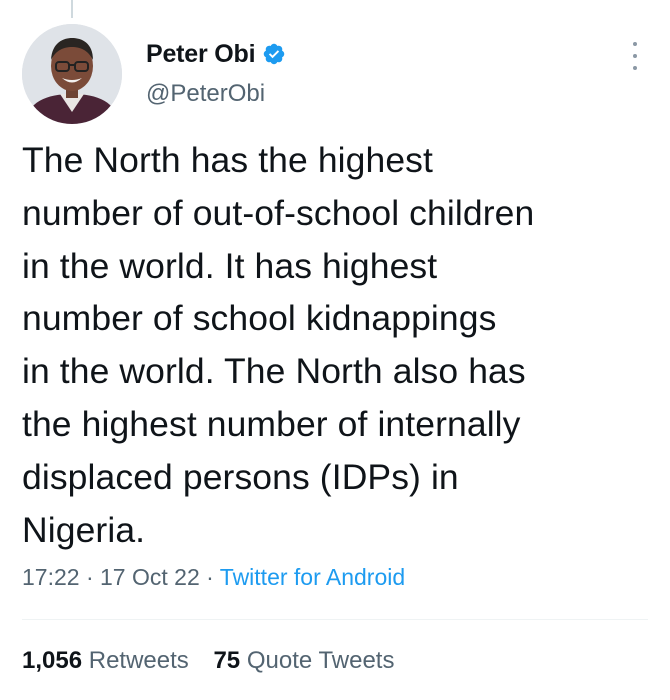 This screenshot has width=670, height=700. Describe the element at coordinates (320, 660) in the screenshot. I see `quote-tweets-label: Quote Tweets` at that location.